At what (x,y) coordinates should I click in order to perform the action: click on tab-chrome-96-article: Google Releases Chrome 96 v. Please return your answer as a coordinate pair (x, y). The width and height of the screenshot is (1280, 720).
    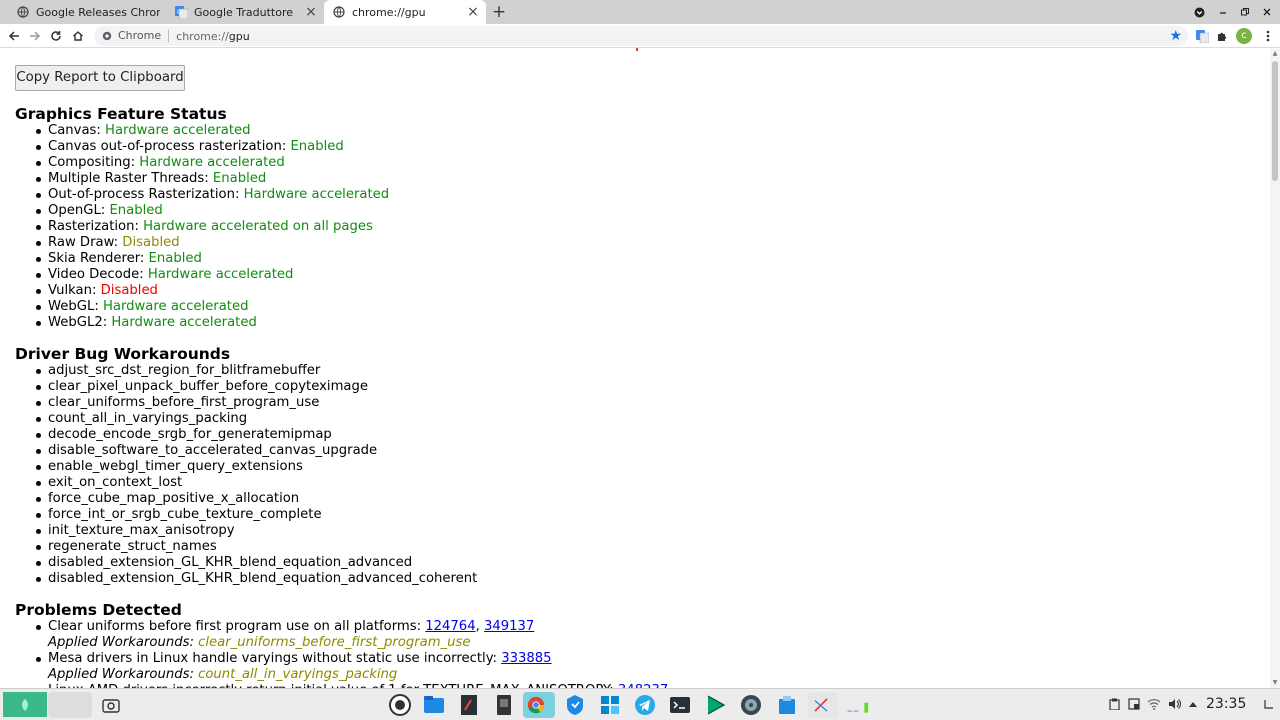
    Looking at the image, I should click on (87, 12).